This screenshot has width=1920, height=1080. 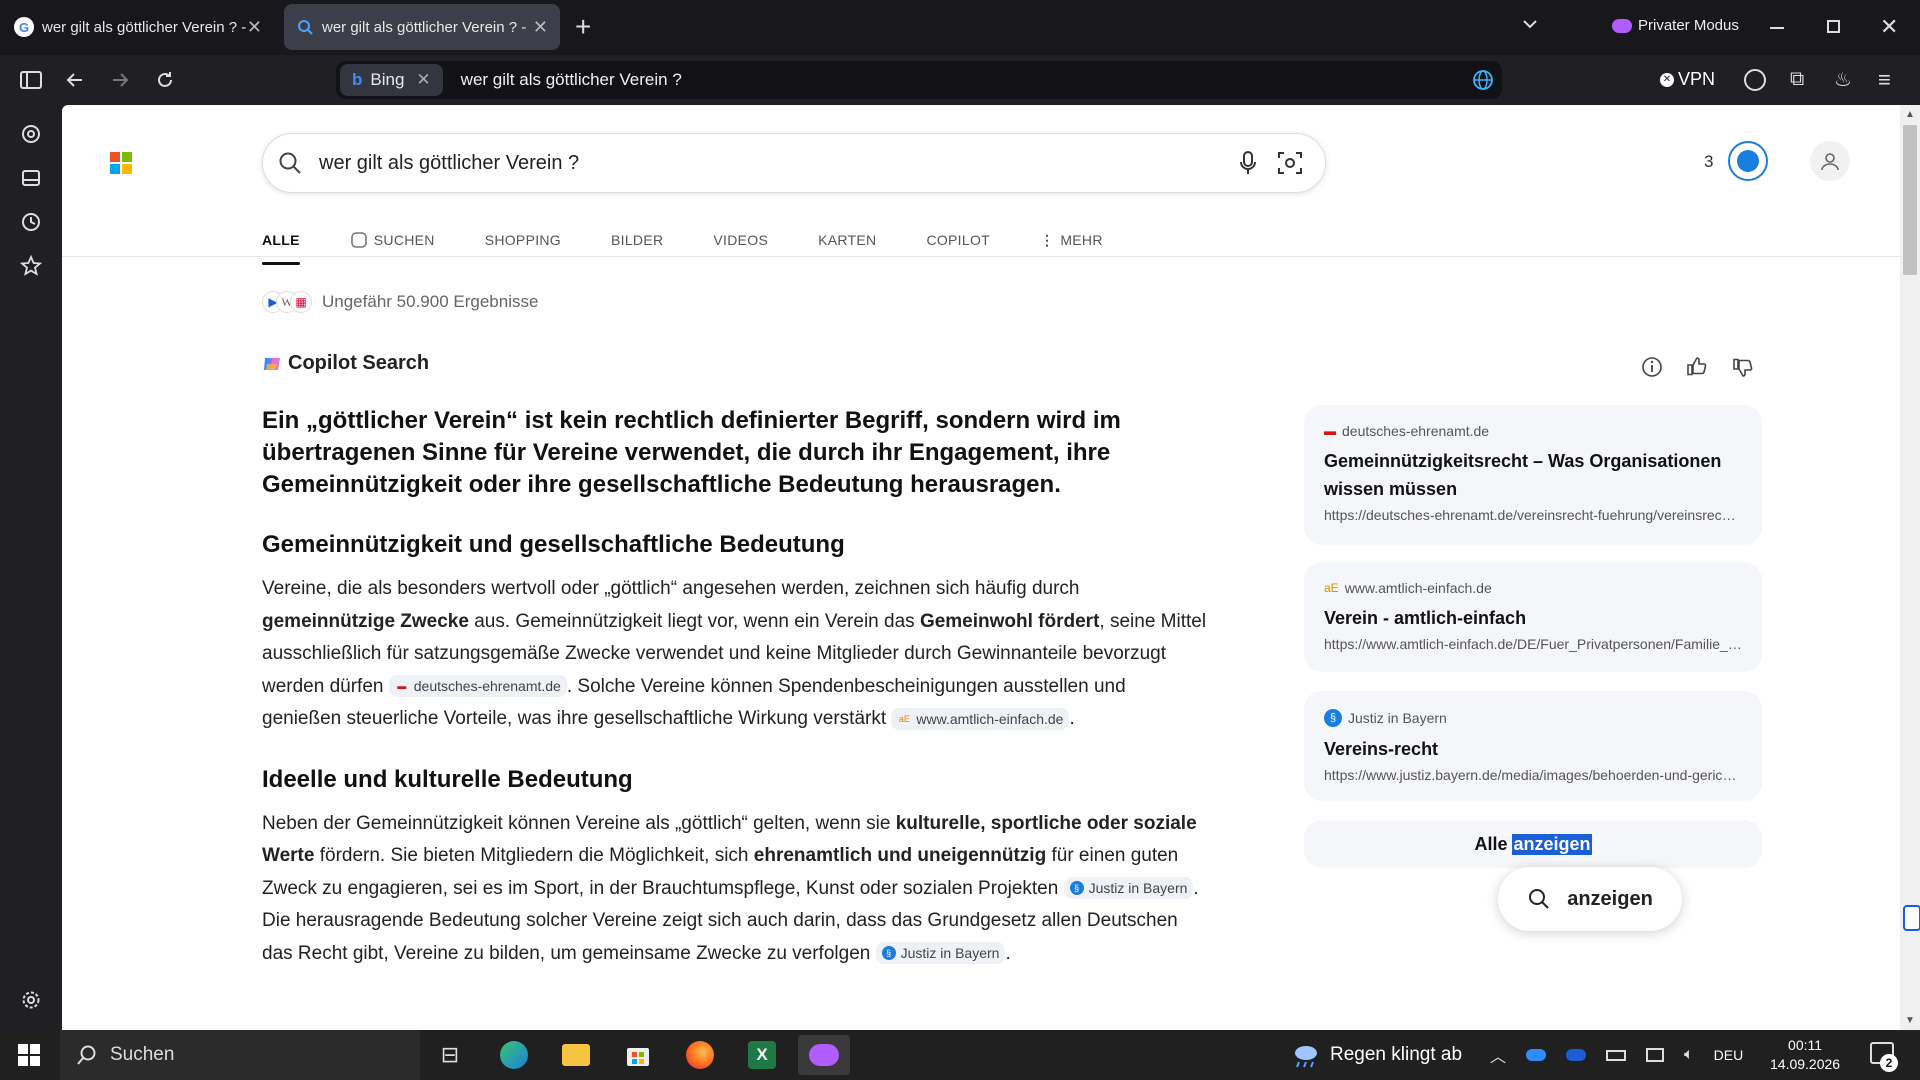 What do you see at coordinates (281, 242) in the screenshot?
I see `tab-alle: ALLE` at bounding box center [281, 242].